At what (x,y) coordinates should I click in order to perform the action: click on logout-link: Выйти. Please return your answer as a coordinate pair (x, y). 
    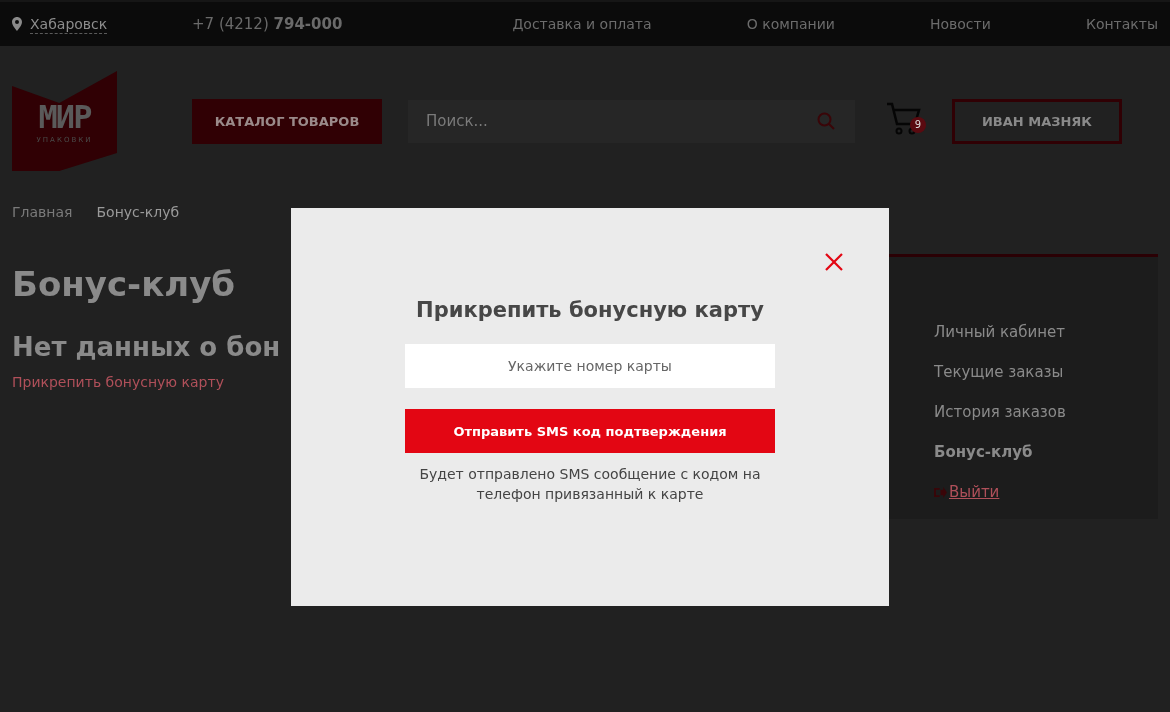
    Looking at the image, I should click on (967, 492).